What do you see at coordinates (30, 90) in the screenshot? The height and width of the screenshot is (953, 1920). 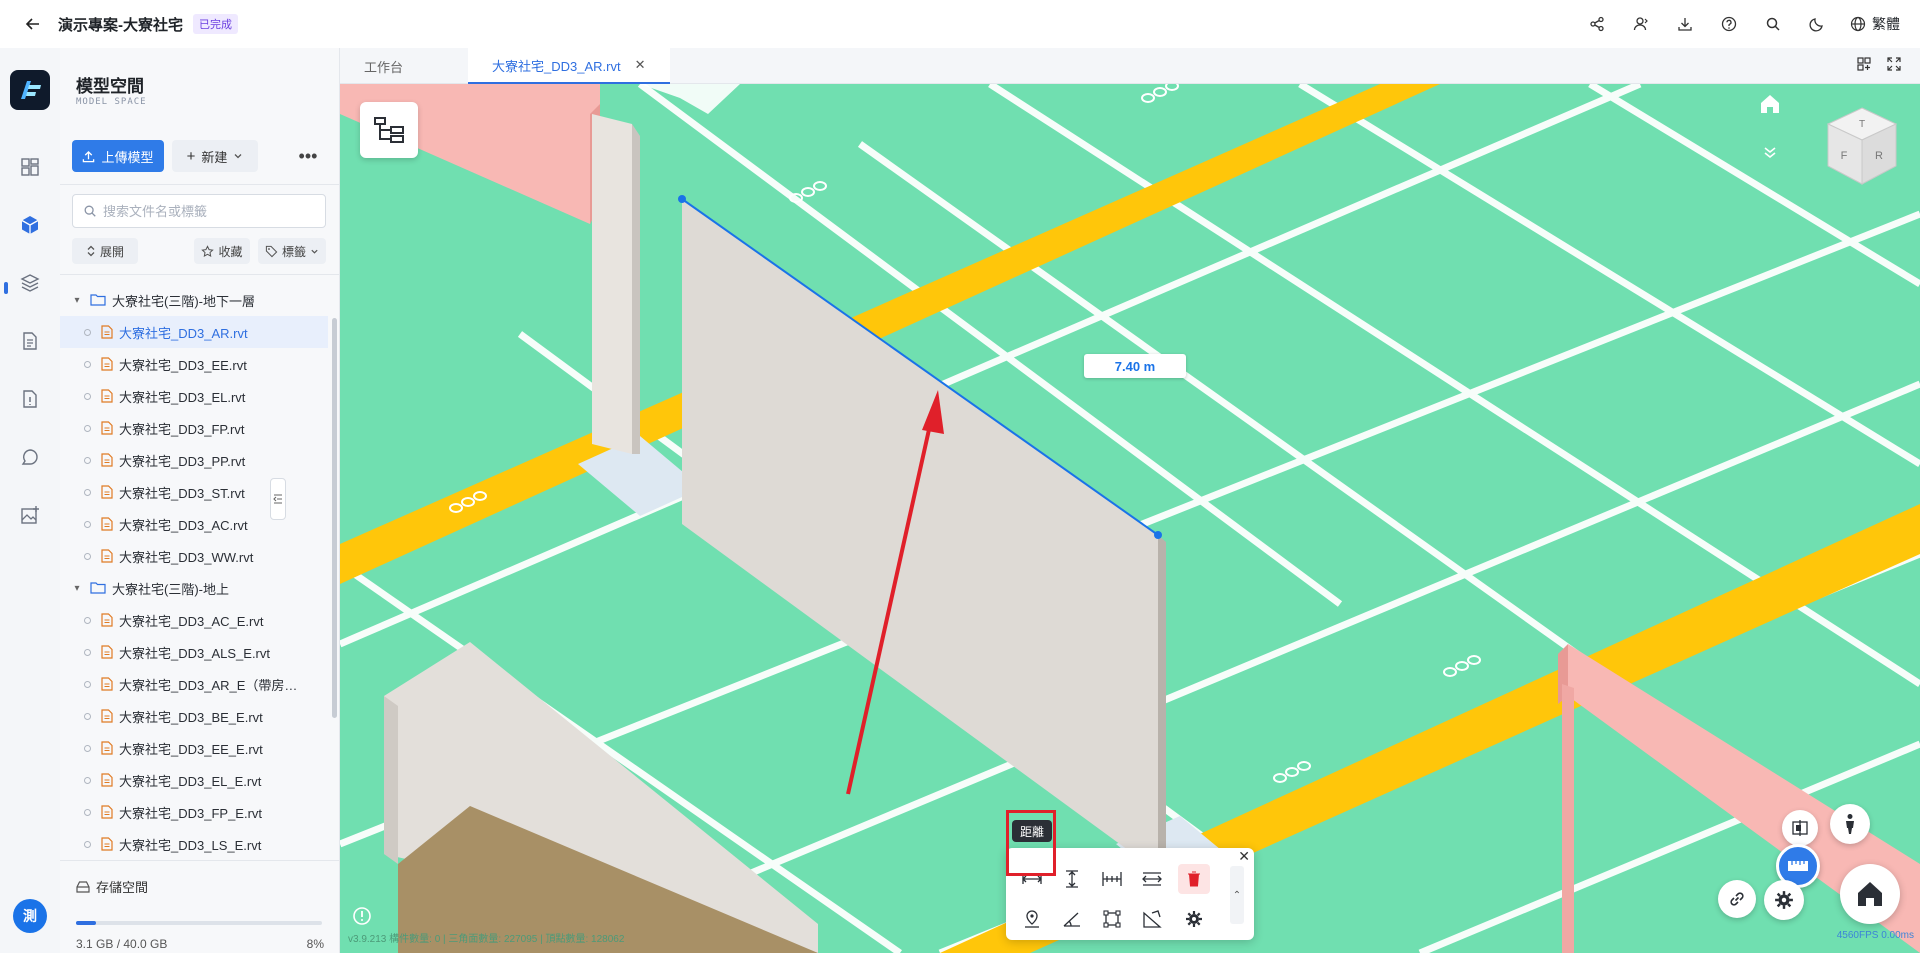 I see `app-logo` at bounding box center [30, 90].